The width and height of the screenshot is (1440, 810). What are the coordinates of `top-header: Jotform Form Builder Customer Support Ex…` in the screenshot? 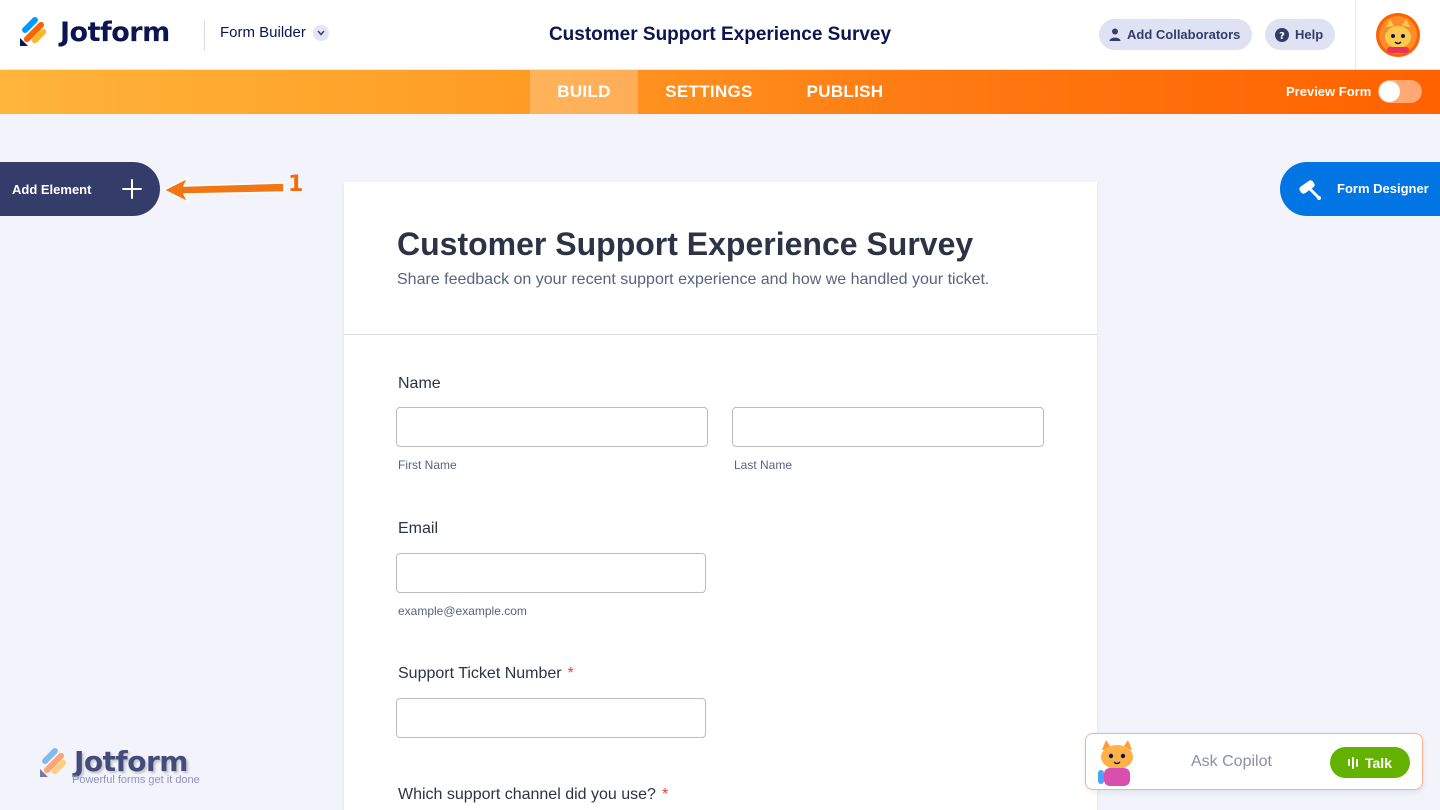 It's located at (720, 35).